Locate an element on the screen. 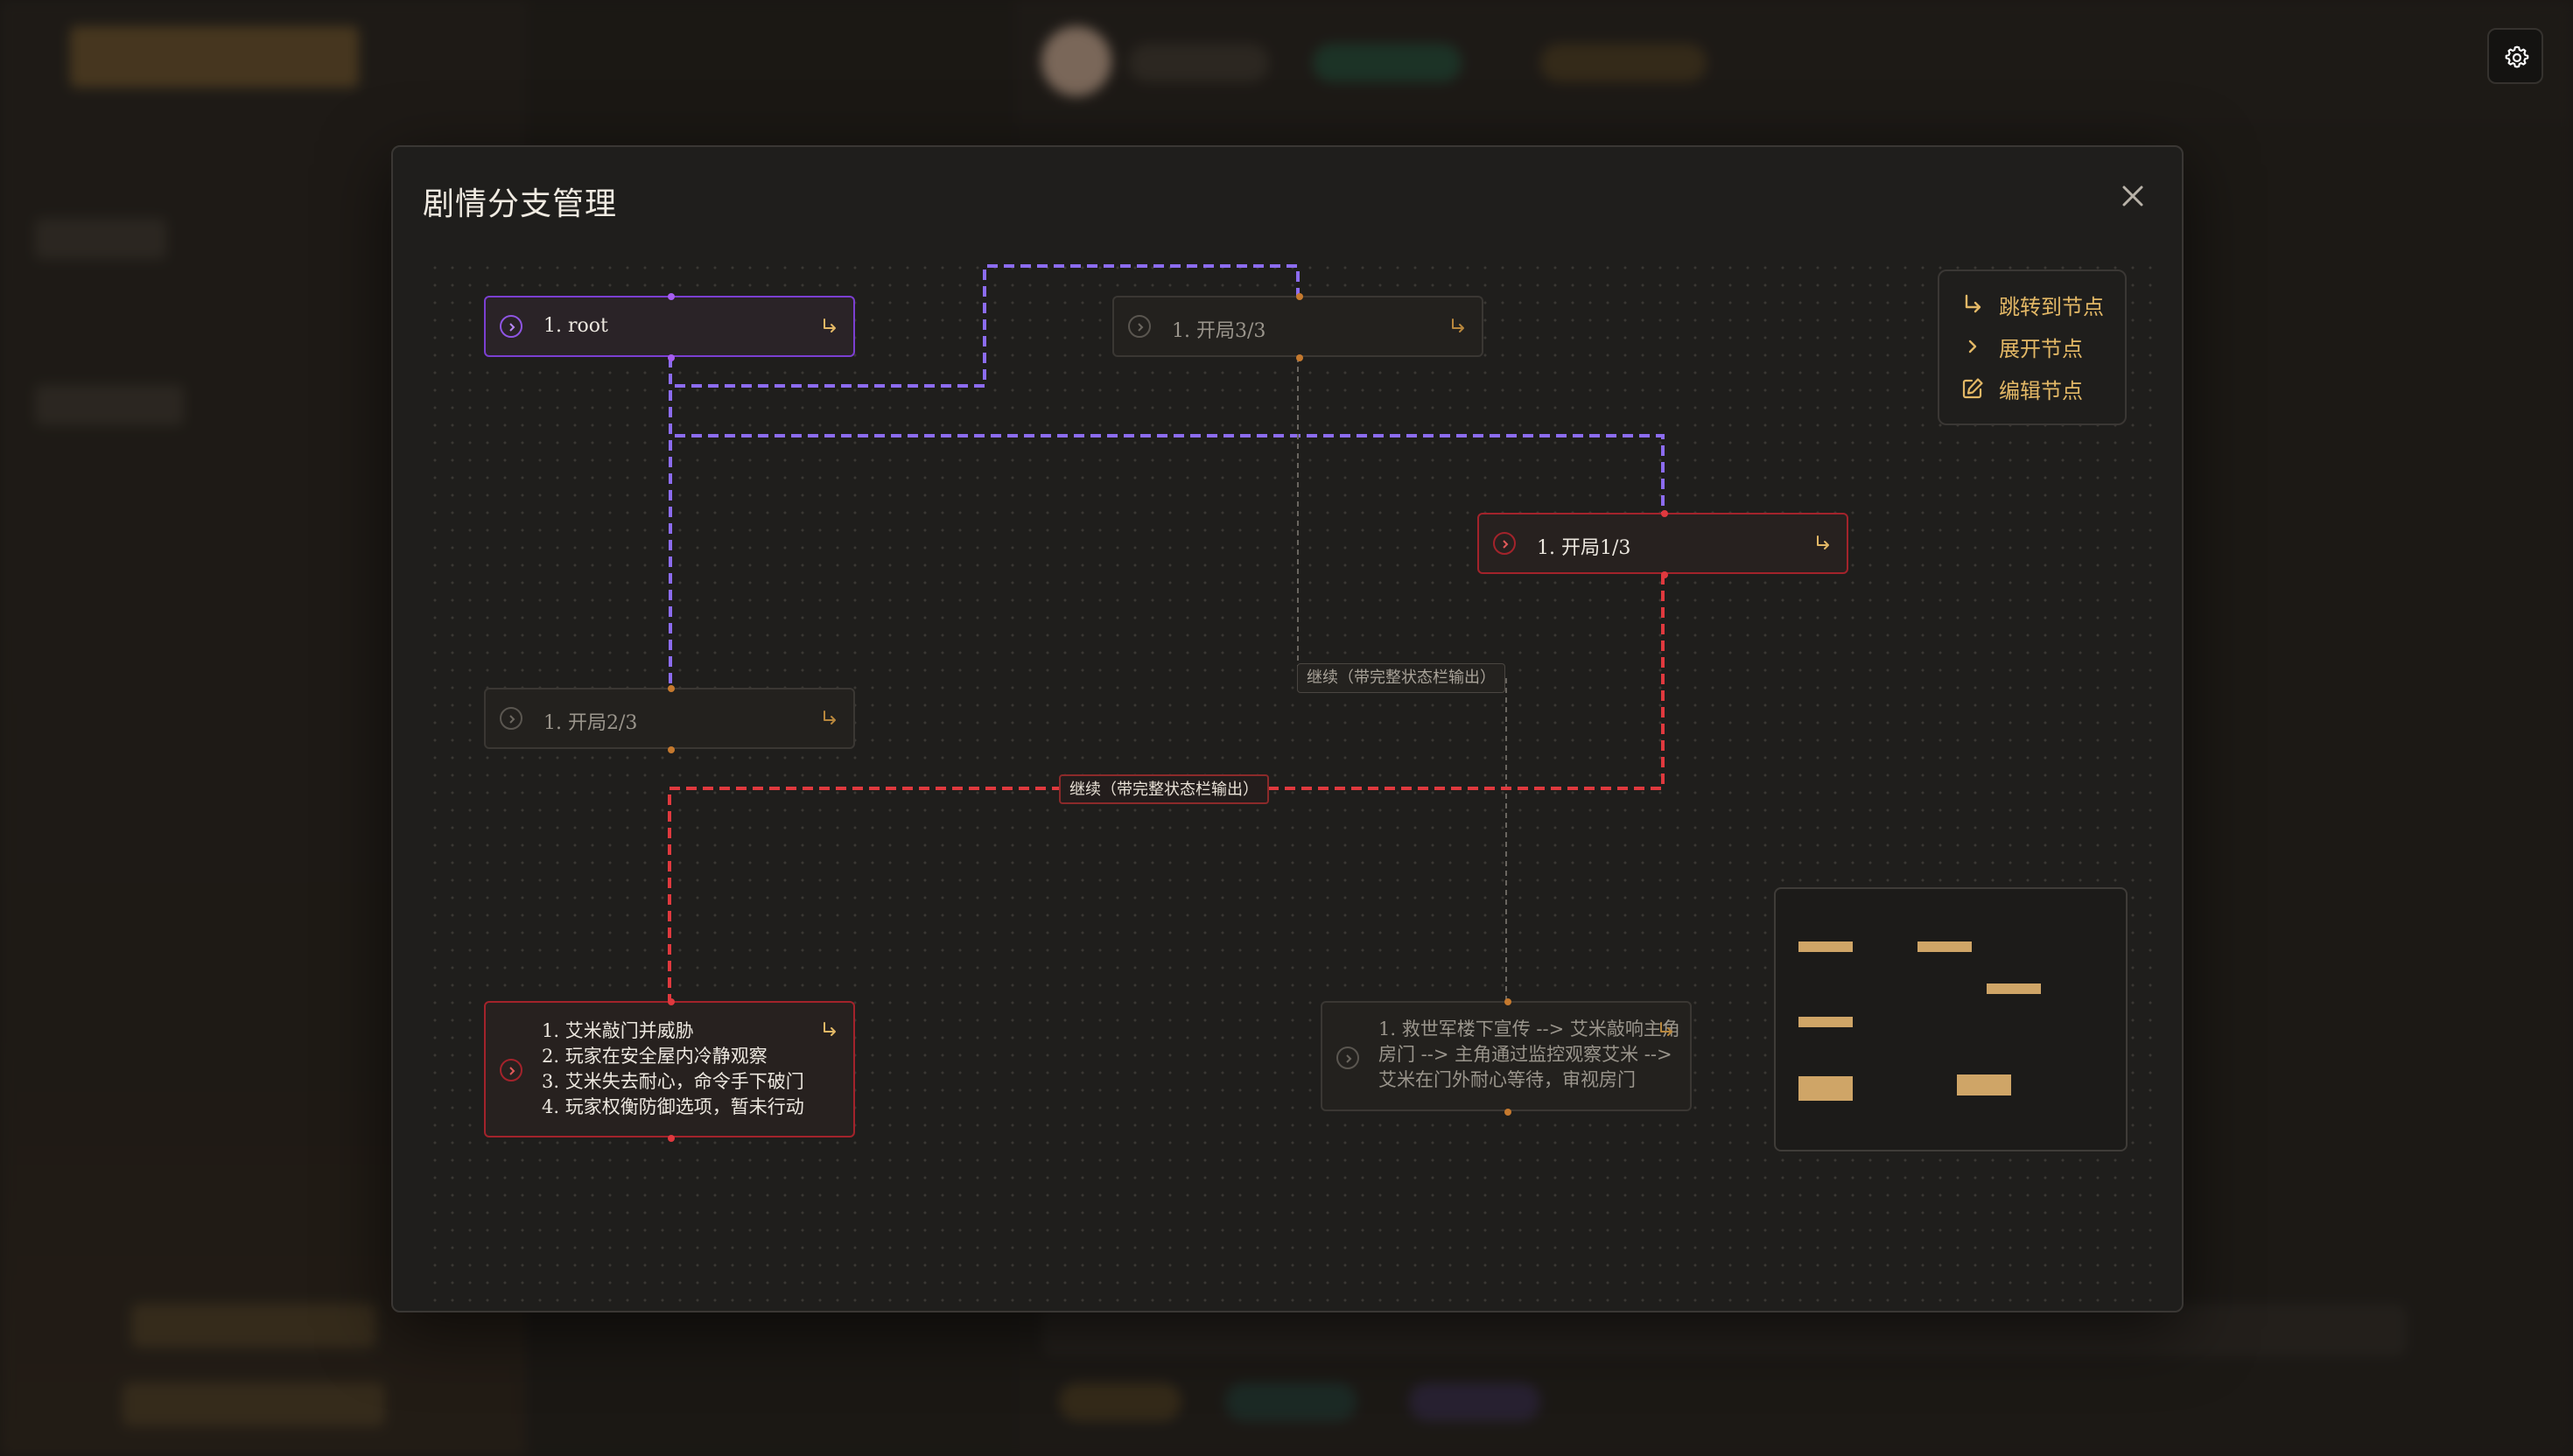 The height and width of the screenshot is (1456, 2573). node-summary-line: 房门 --> 主角通过监控观察艾米 --> is located at coordinates (1525, 1054).